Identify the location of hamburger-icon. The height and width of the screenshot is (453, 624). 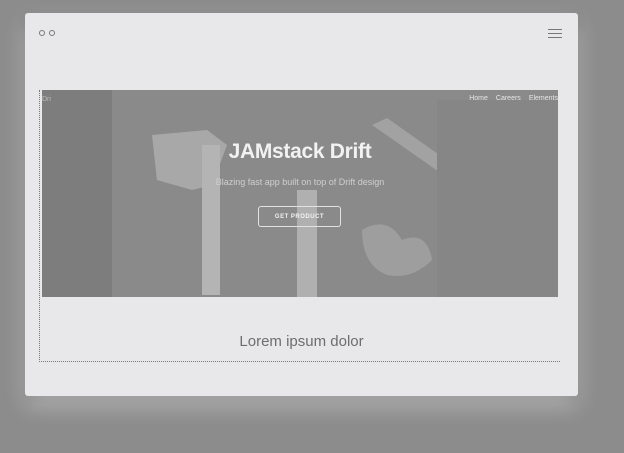
(555, 35).